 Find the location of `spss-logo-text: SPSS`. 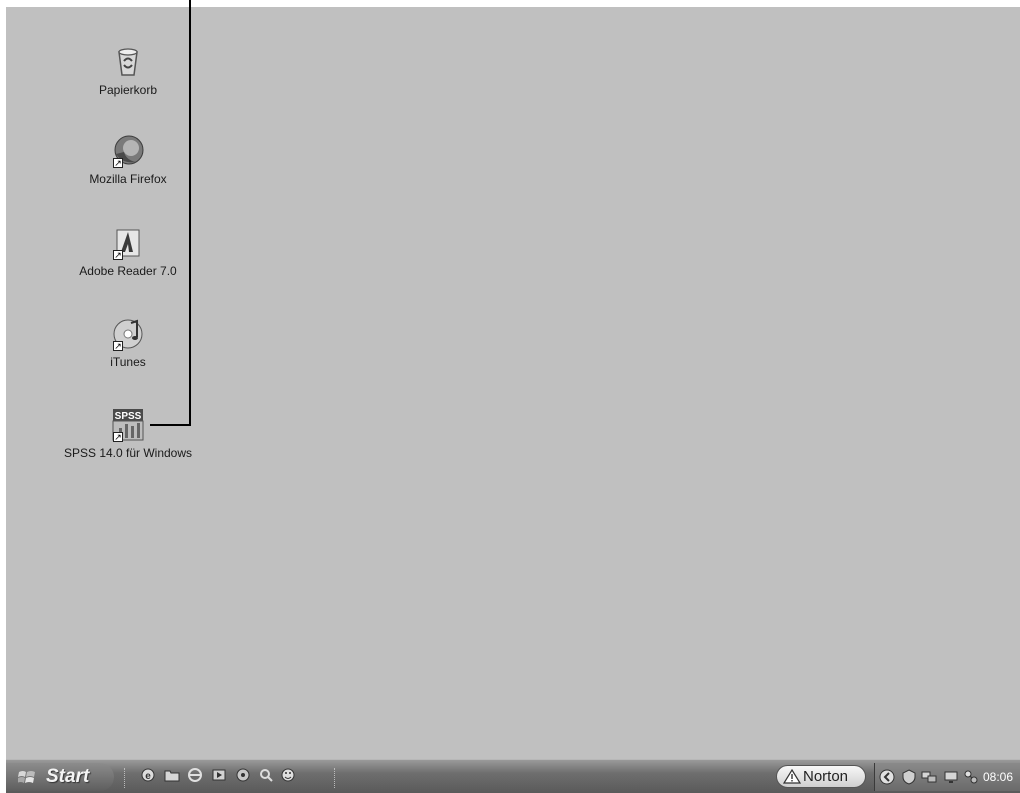

spss-logo-text: SPSS is located at coordinates (128, 416).